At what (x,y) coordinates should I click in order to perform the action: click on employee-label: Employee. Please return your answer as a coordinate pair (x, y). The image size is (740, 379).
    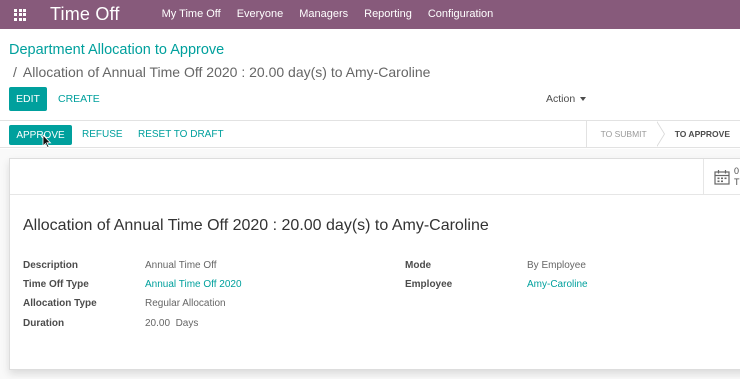
    Looking at the image, I should click on (429, 284).